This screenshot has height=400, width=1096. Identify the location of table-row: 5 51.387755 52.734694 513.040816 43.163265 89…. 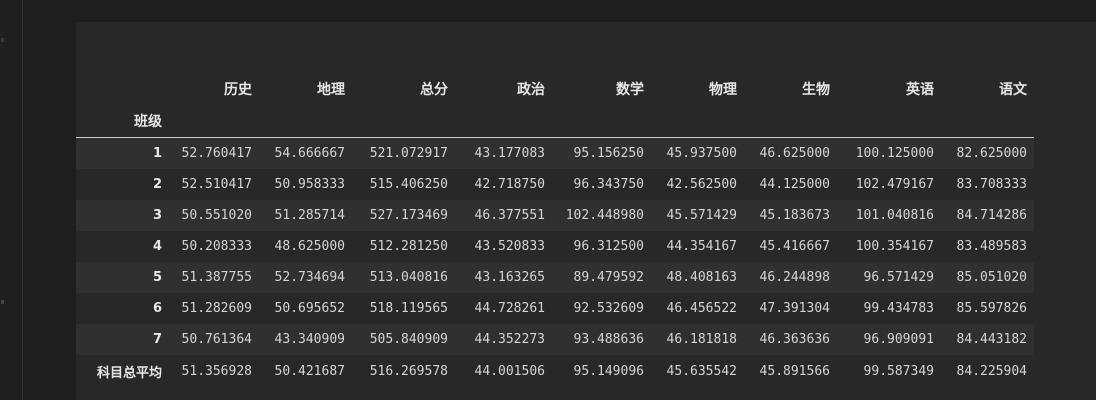
(555, 277).